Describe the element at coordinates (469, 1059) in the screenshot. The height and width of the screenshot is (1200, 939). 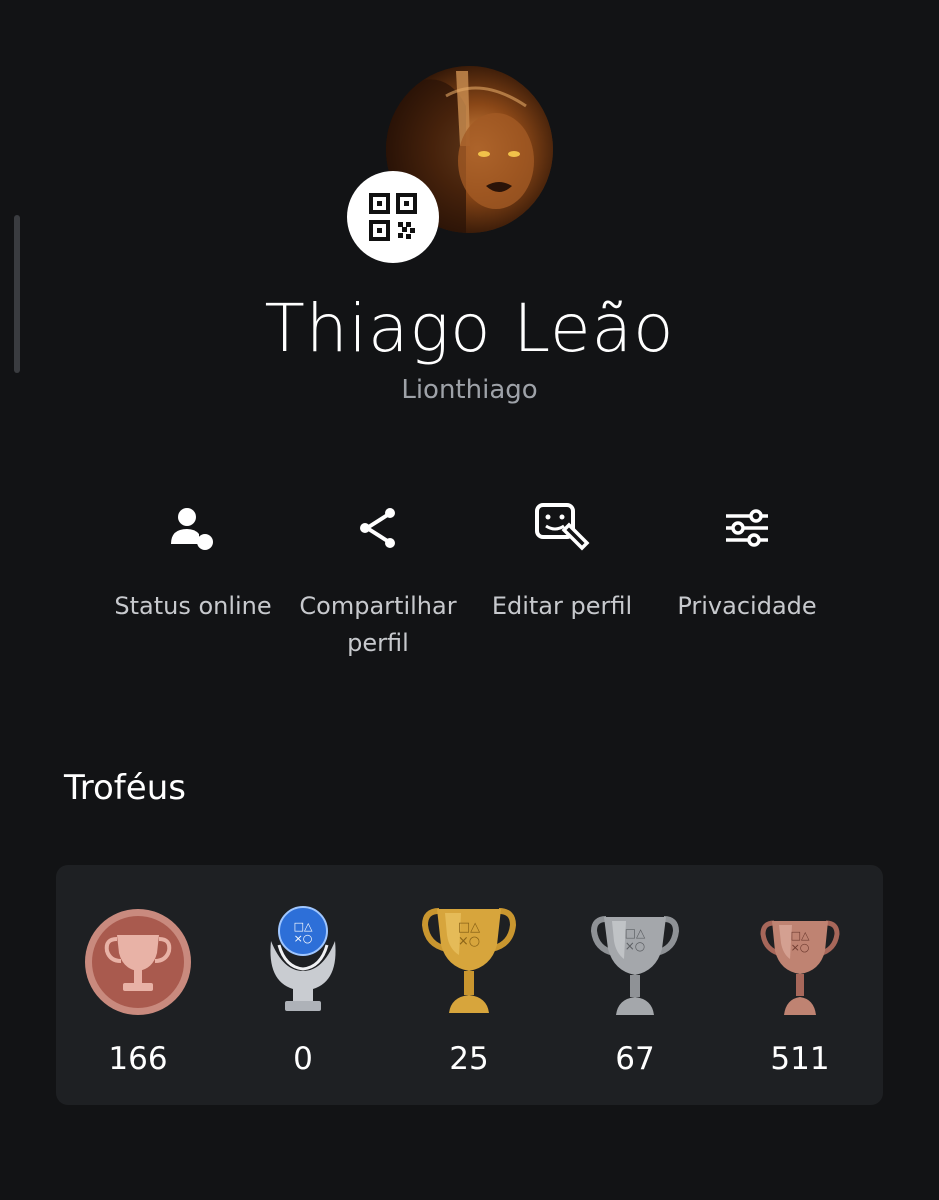
I see `trophy-gold-count: 25` at that location.